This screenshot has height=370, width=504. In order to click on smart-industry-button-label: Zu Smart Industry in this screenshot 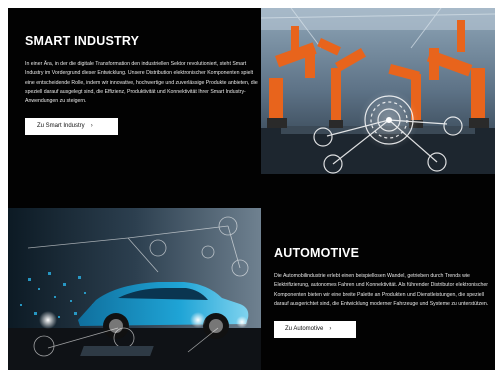, I will do `click(61, 126)`.